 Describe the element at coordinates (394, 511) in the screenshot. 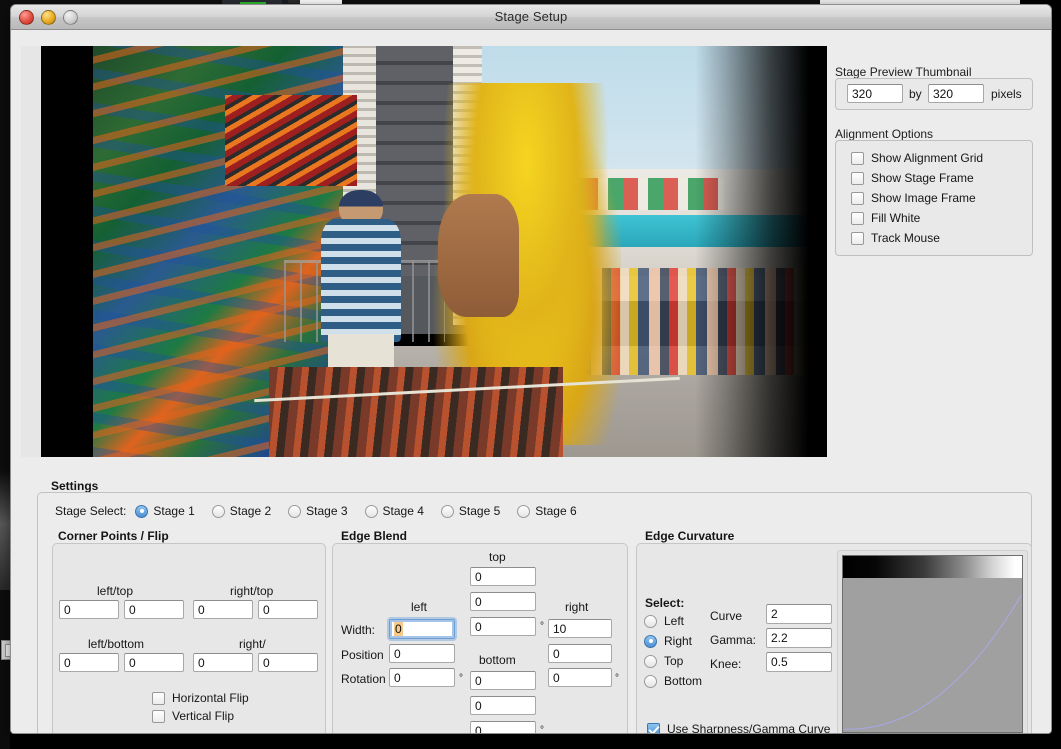

I see `radio-stage-4: Stage 4` at that location.